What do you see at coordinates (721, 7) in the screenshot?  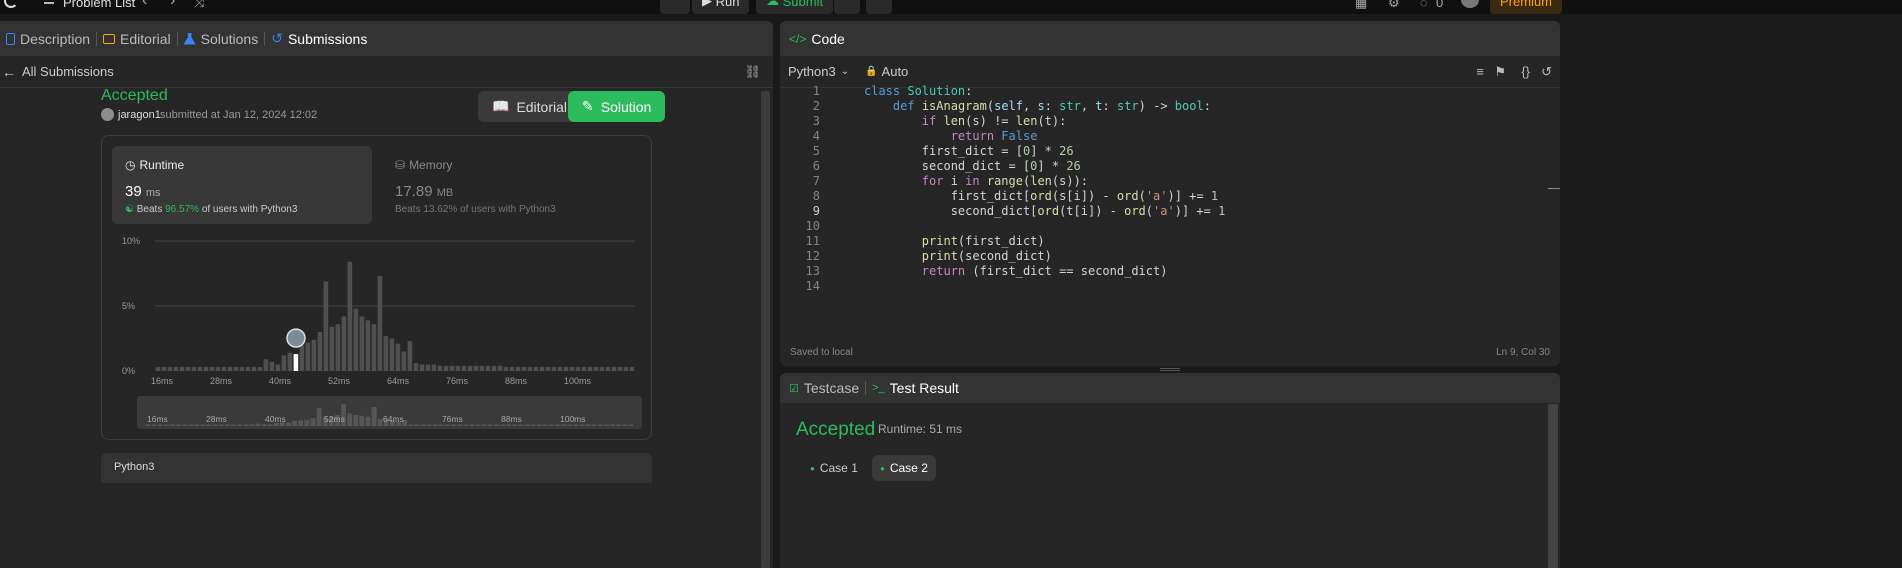 I see `run-button: ▶ Run` at bounding box center [721, 7].